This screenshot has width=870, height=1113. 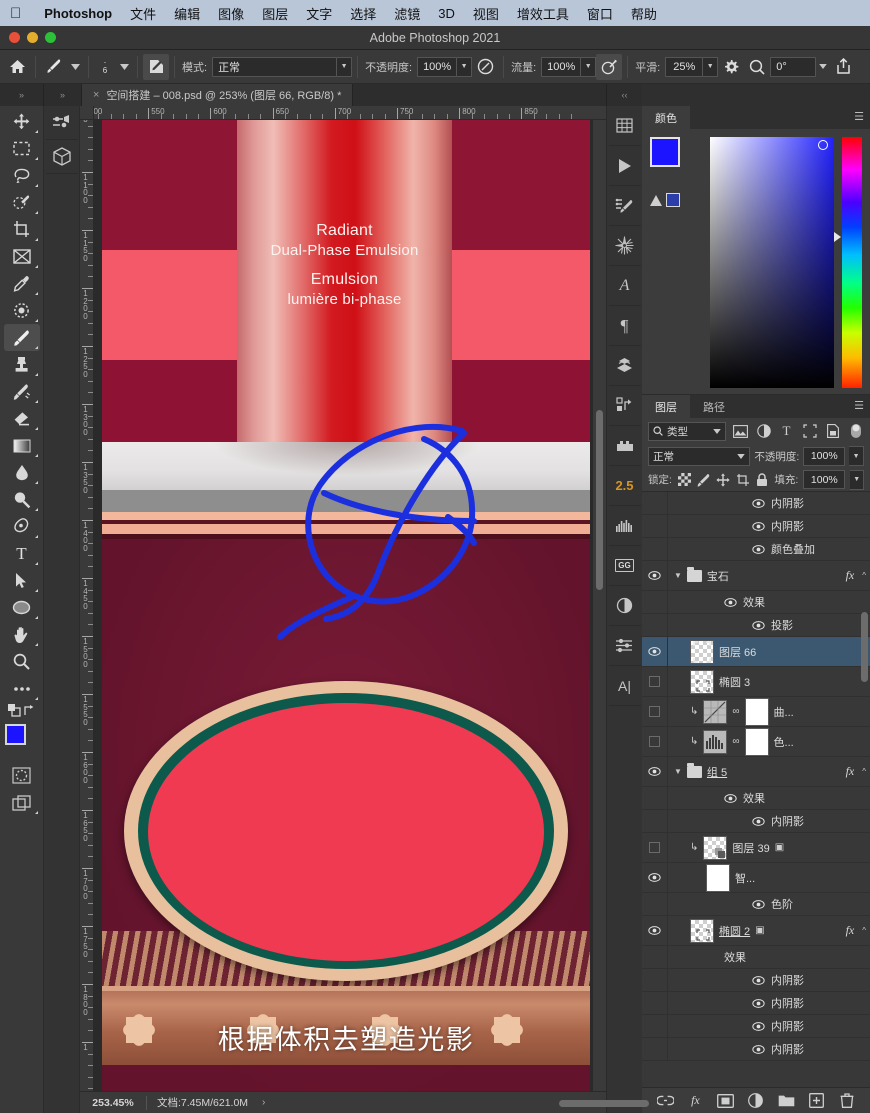 I want to click on close-window-button, so click(x=14, y=37).